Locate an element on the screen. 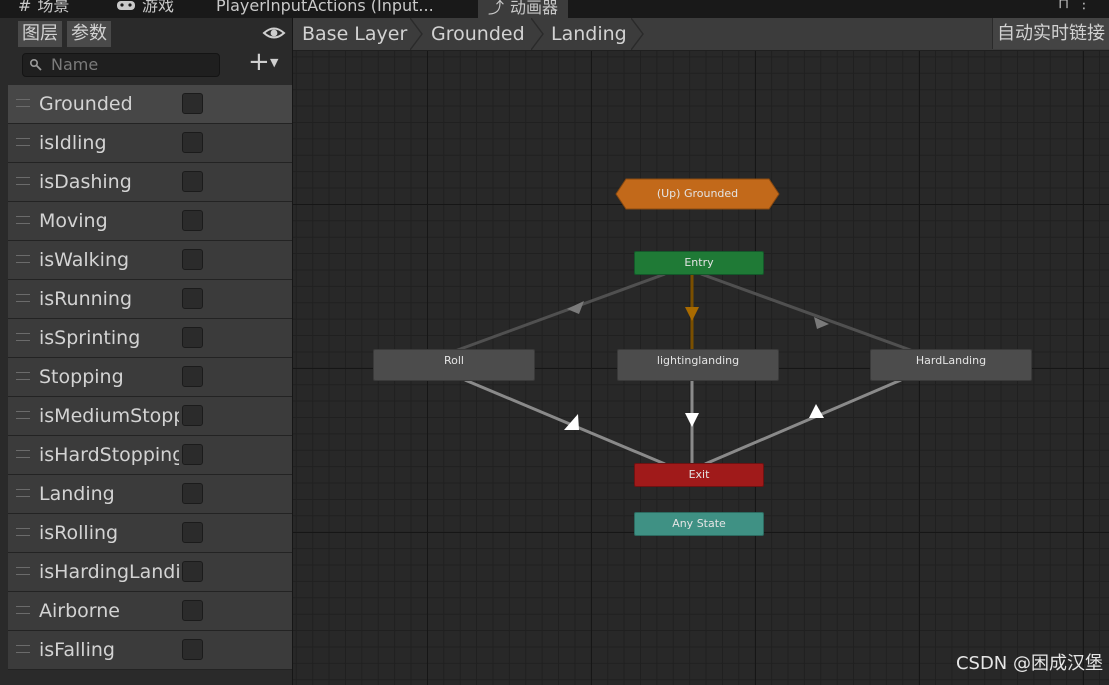  state-roll: Roll is located at coordinates (454, 365).